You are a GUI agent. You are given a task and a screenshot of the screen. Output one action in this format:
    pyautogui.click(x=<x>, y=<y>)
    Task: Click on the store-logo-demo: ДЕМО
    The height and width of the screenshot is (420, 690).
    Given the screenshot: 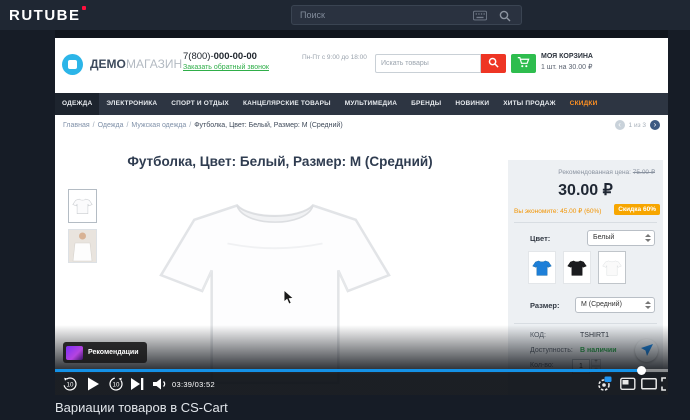 What is the action you would take?
    pyautogui.click(x=108, y=64)
    